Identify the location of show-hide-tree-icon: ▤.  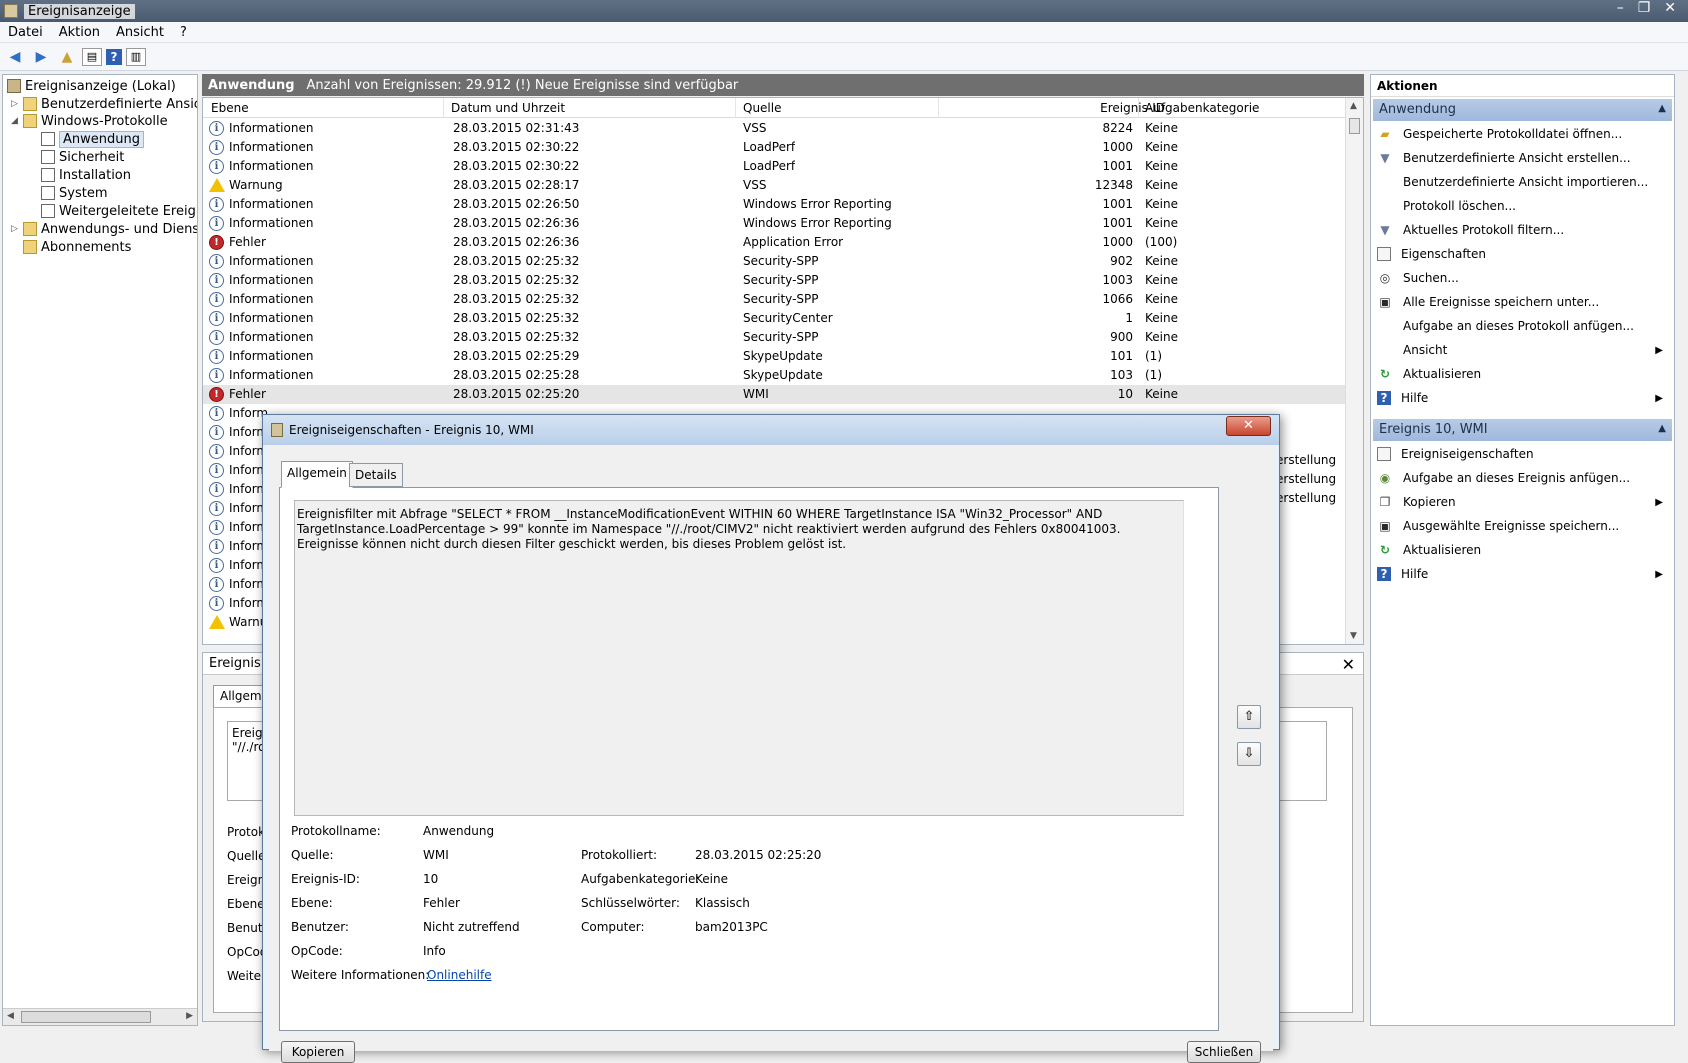
(92, 56).